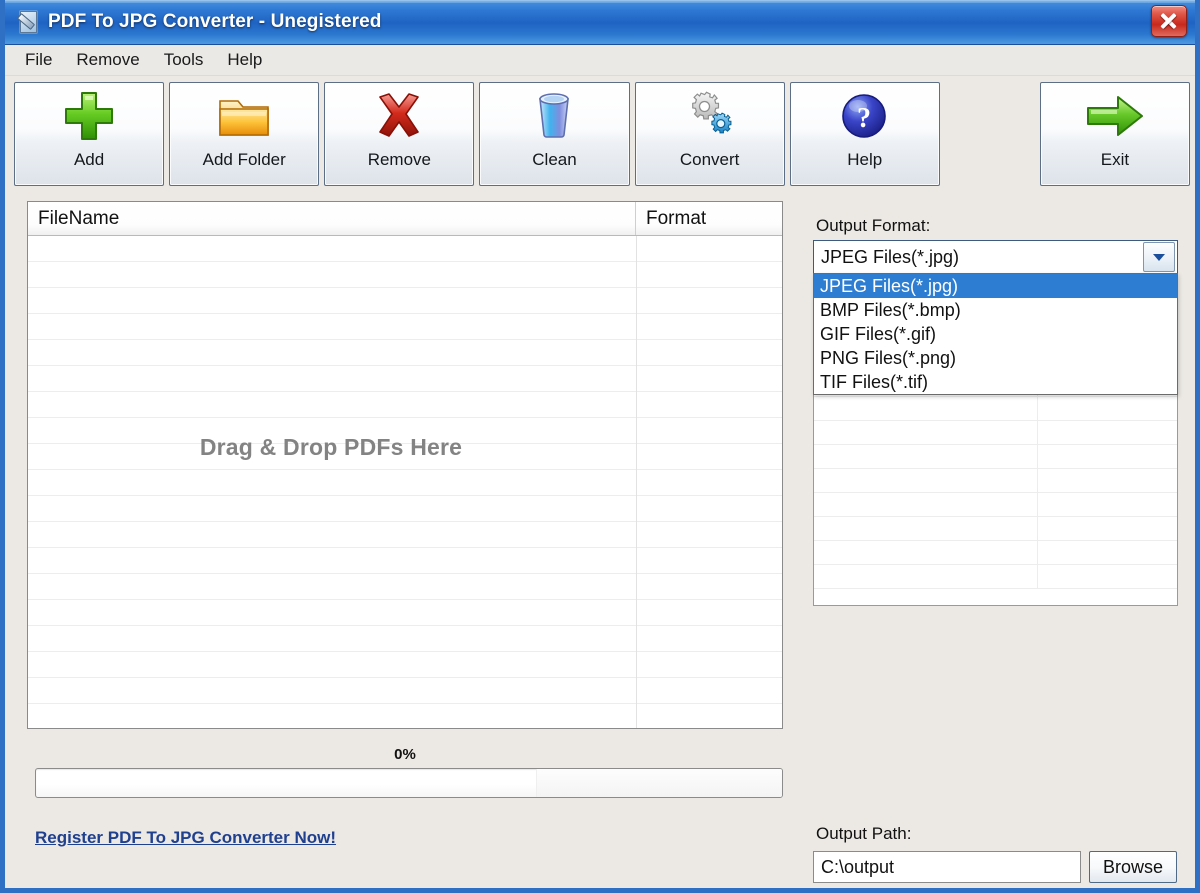  Describe the element at coordinates (246, 60) in the screenshot. I see `menu-item-help: Help` at that location.